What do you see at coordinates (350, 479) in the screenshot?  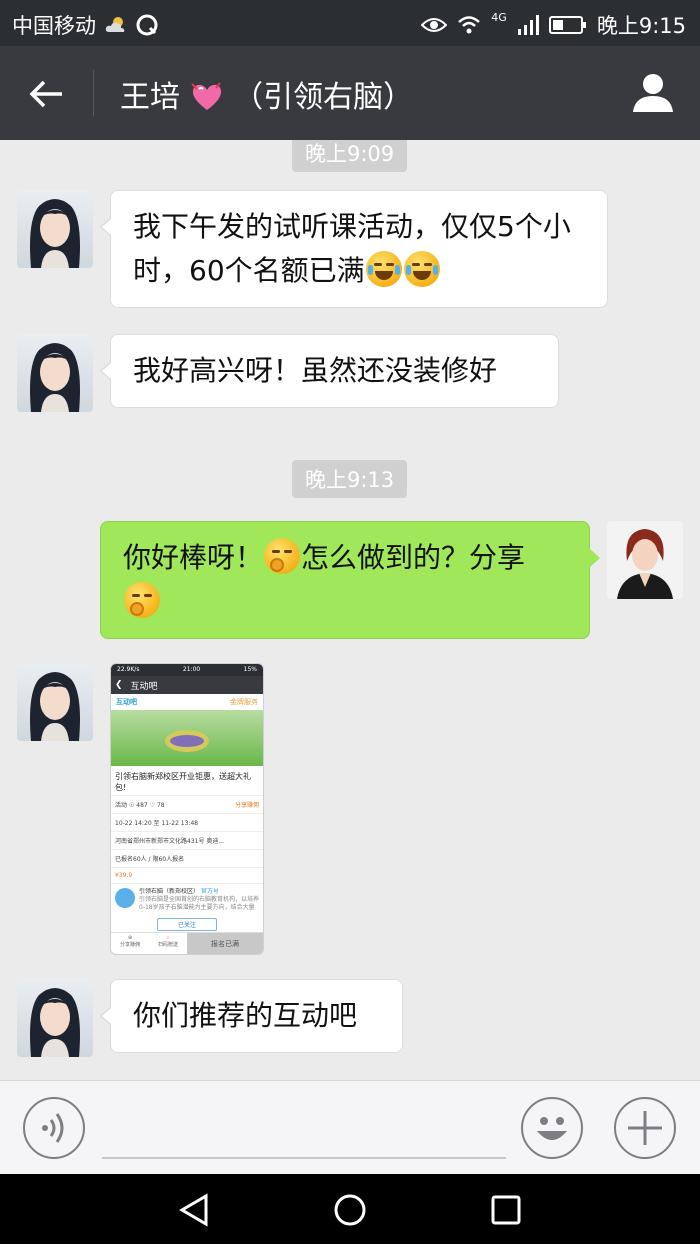 I see `timestamp: 晚上9:13` at bounding box center [350, 479].